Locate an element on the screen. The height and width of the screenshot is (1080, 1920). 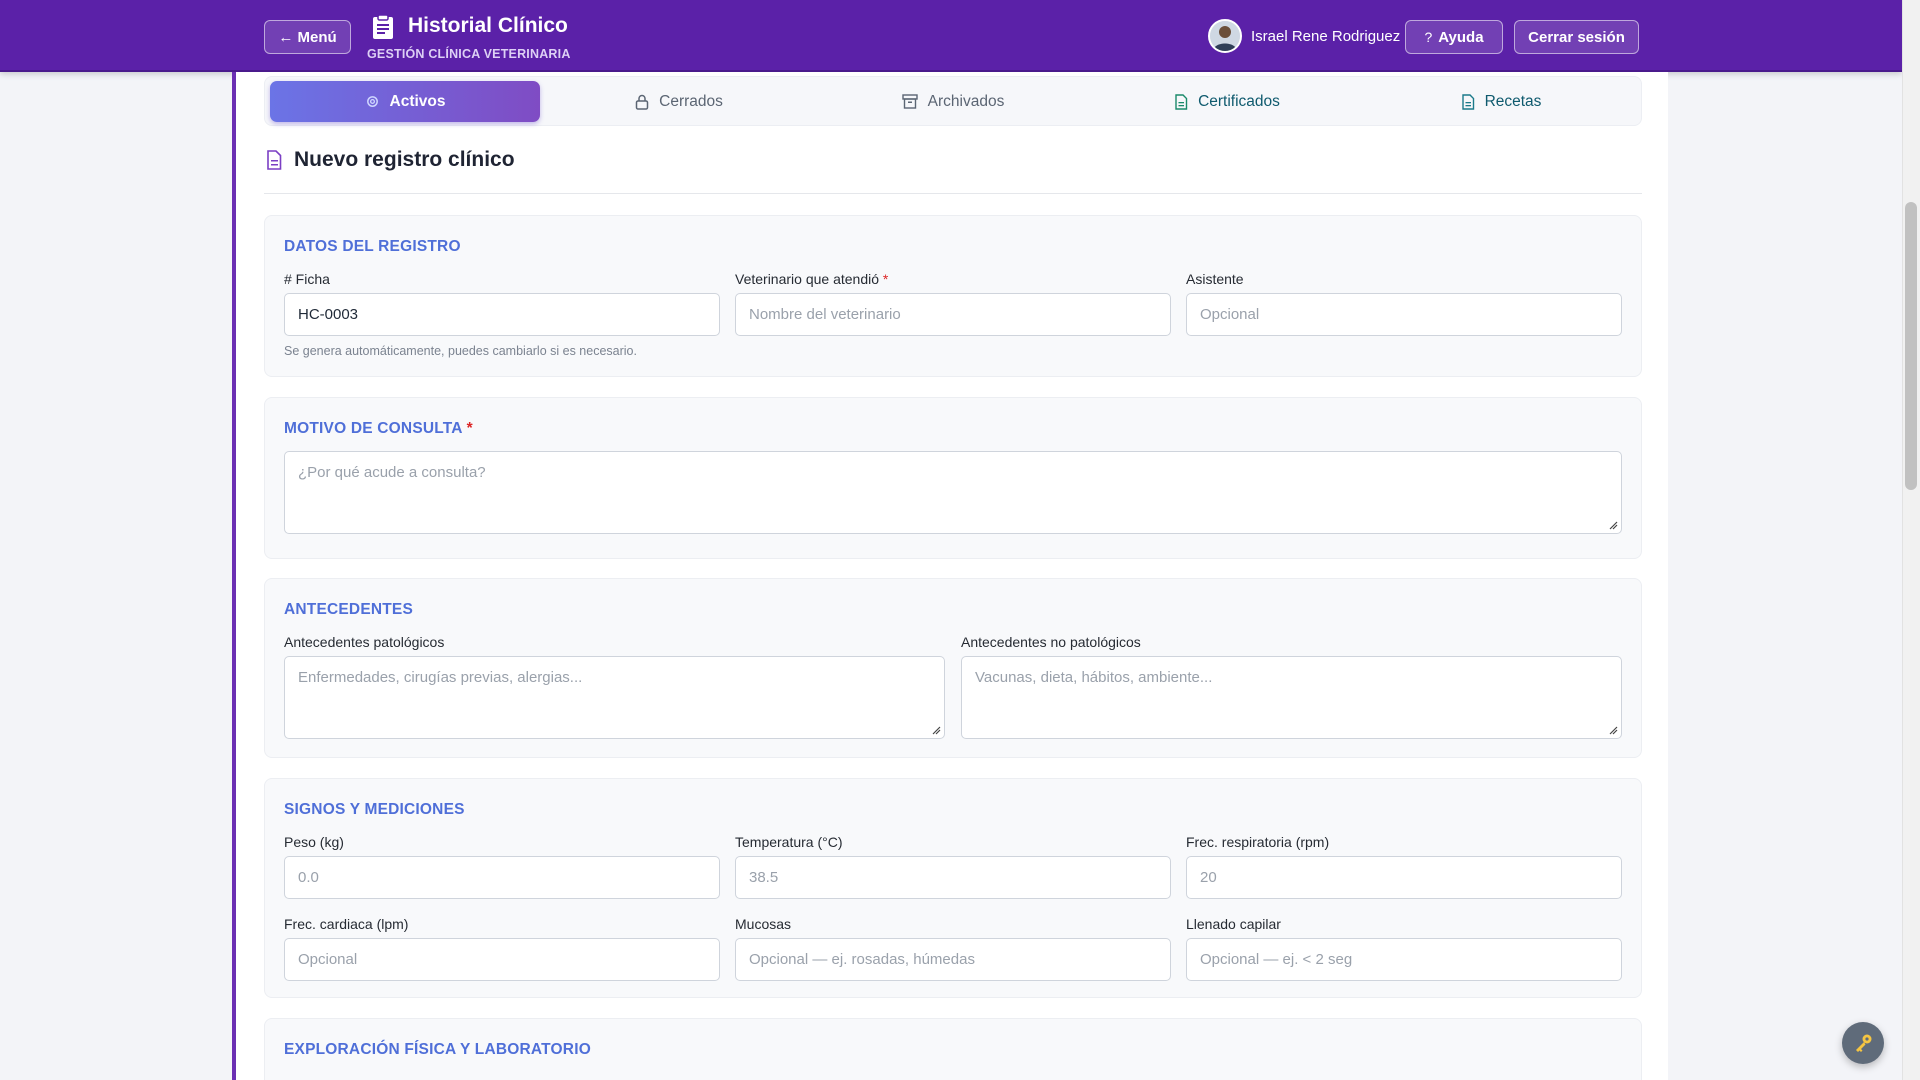
lock-icon is located at coordinates (642, 102).